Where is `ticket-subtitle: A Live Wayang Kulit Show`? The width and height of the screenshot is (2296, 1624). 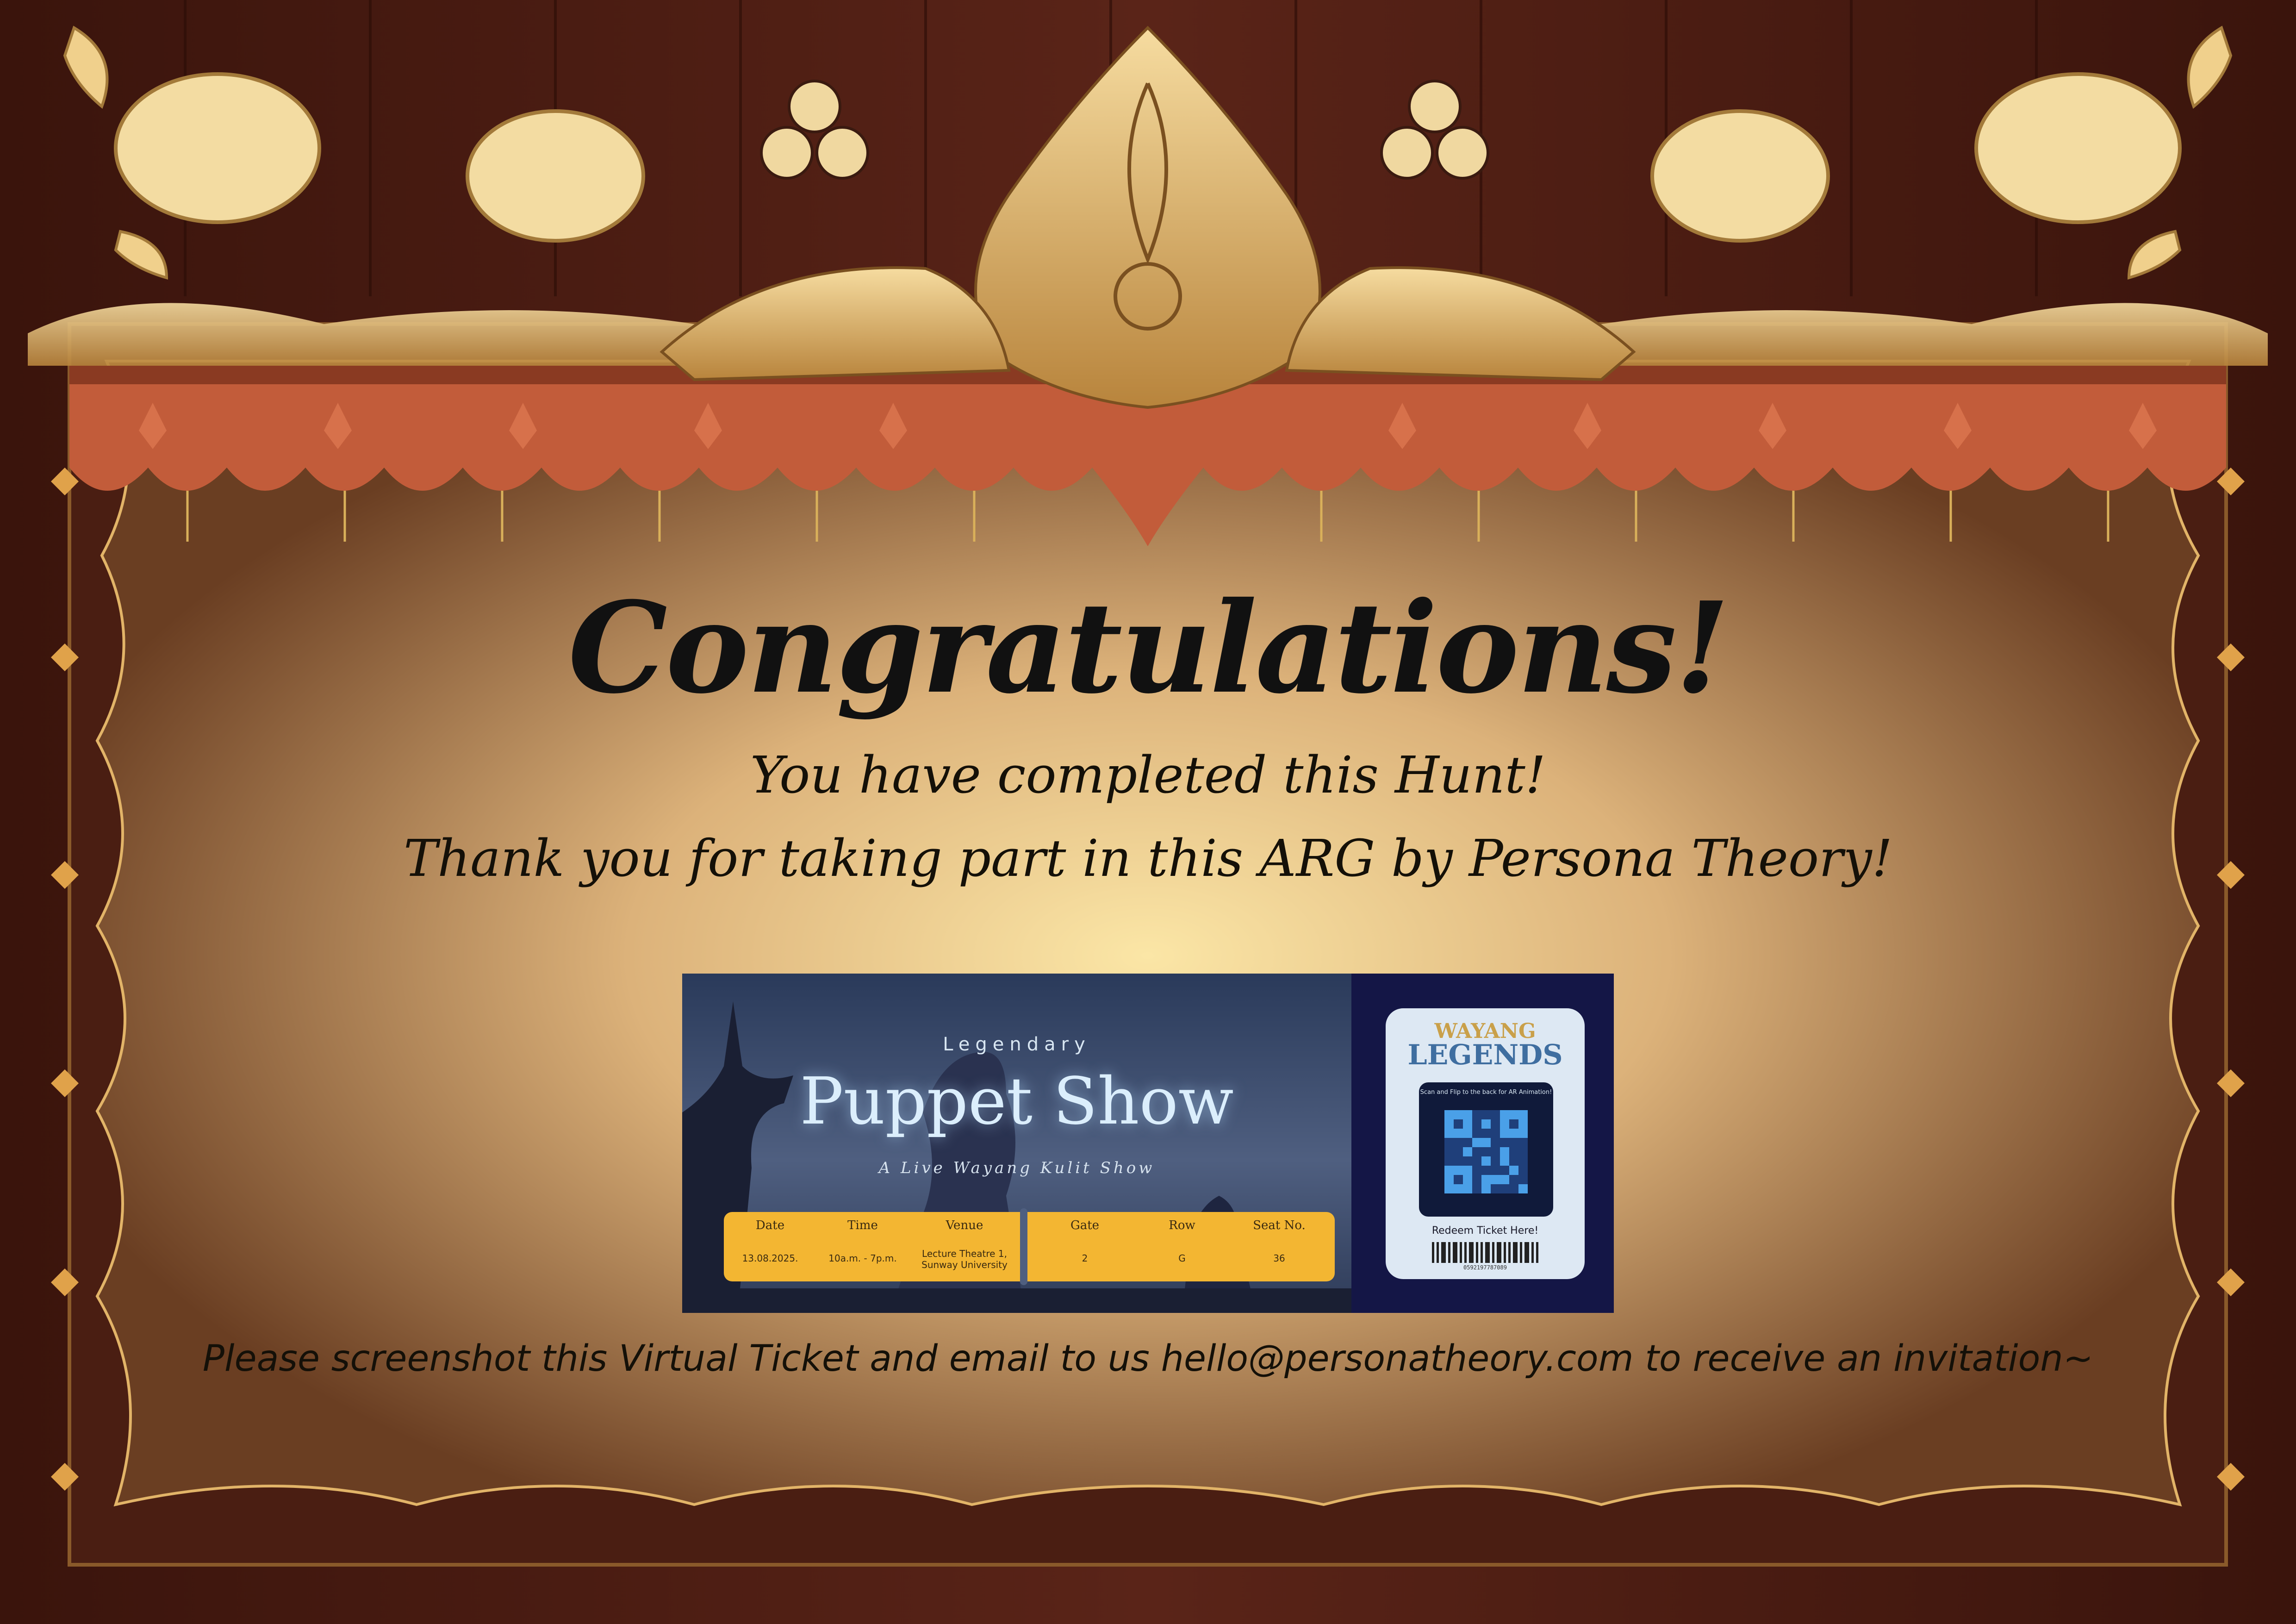
ticket-subtitle: A Live Wayang Kulit Show is located at coordinates (1016, 1168).